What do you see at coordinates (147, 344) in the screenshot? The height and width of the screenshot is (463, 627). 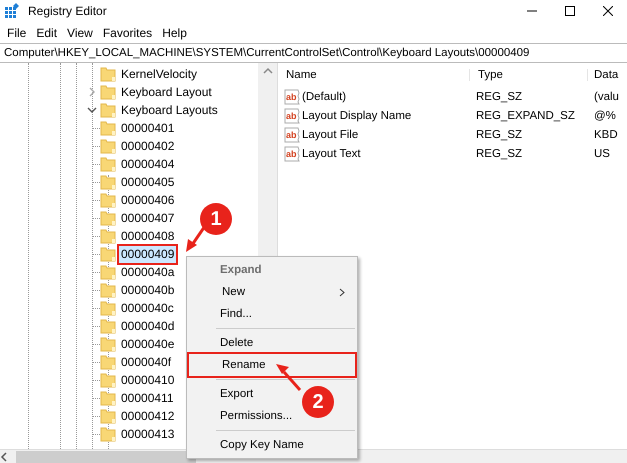 I see `tree-item: 0000040e` at bounding box center [147, 344].